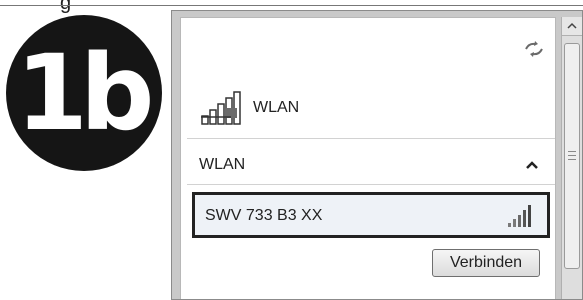 The image size is (583, 300). I want to click on scrollbar, so click(571, 158).